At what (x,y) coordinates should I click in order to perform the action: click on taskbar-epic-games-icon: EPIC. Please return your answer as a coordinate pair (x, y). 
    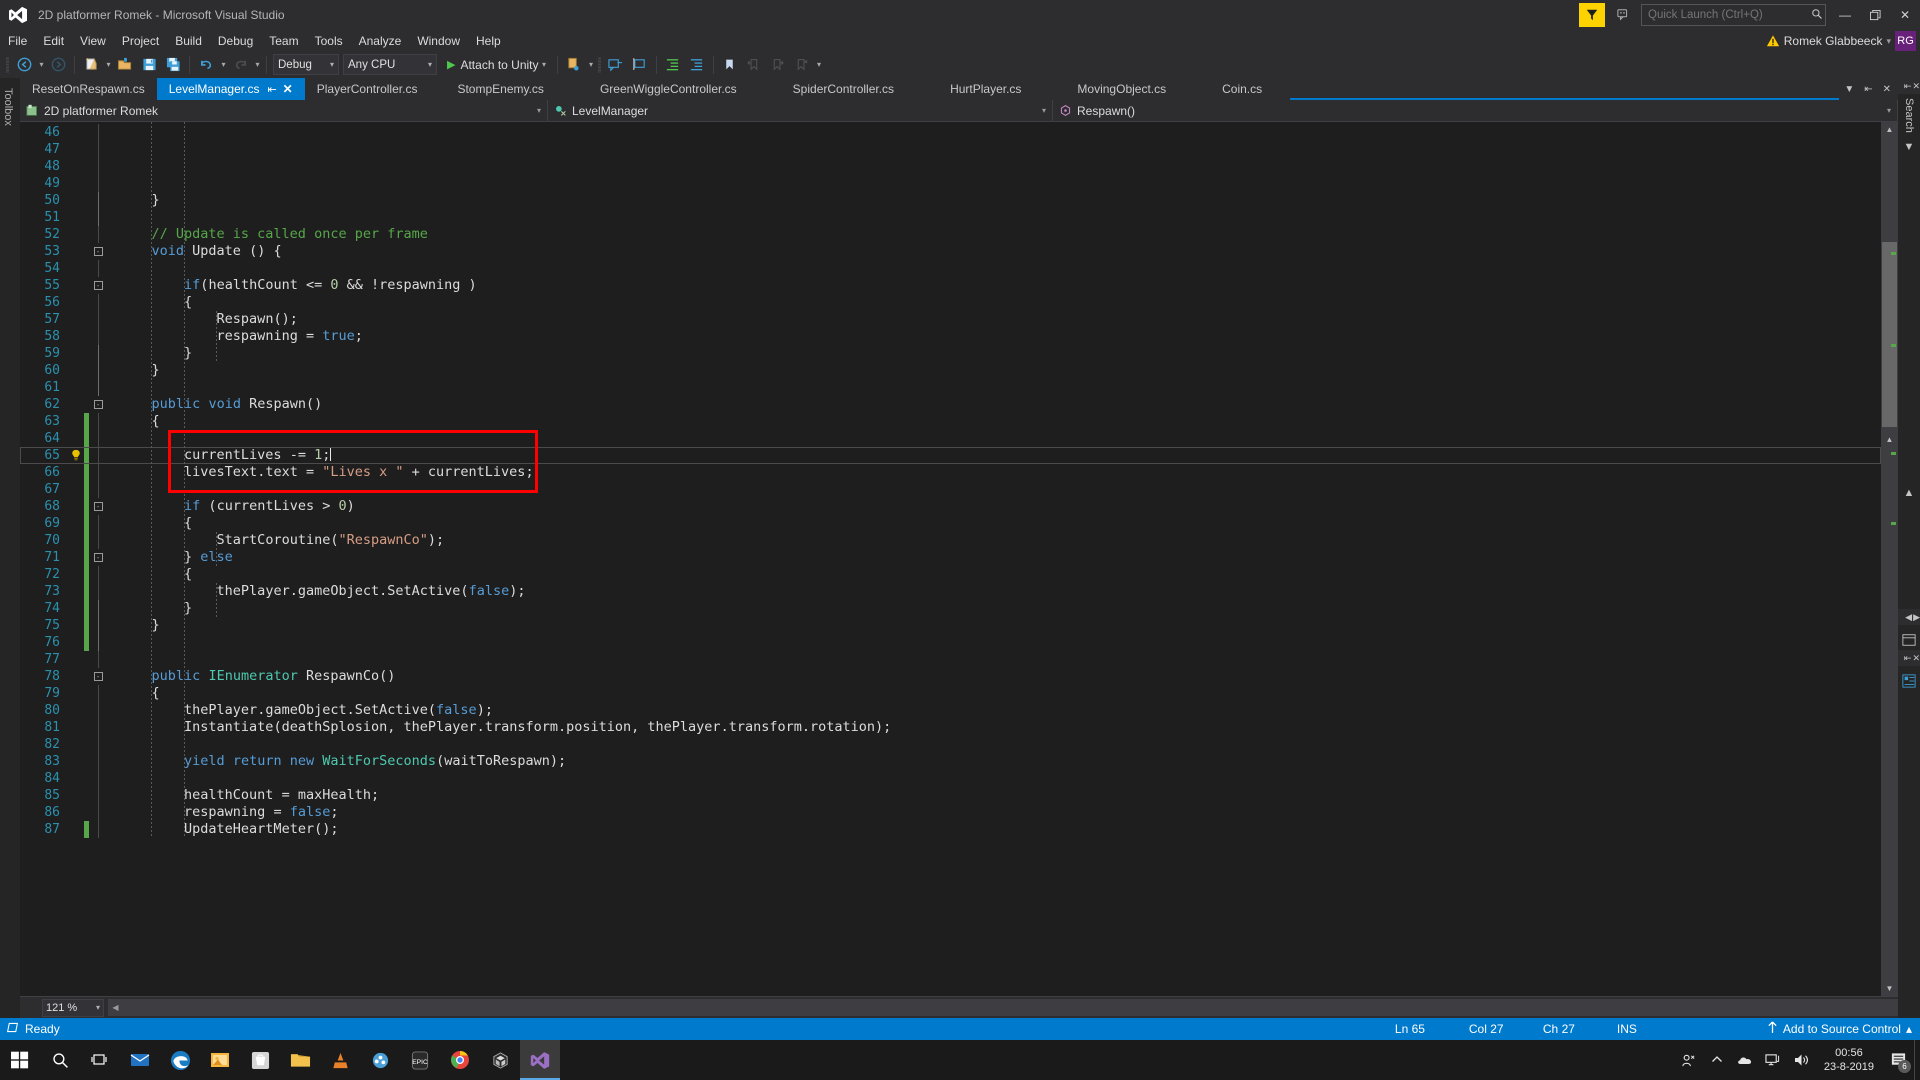
    Looking at the image, I should click on (420, 1060).